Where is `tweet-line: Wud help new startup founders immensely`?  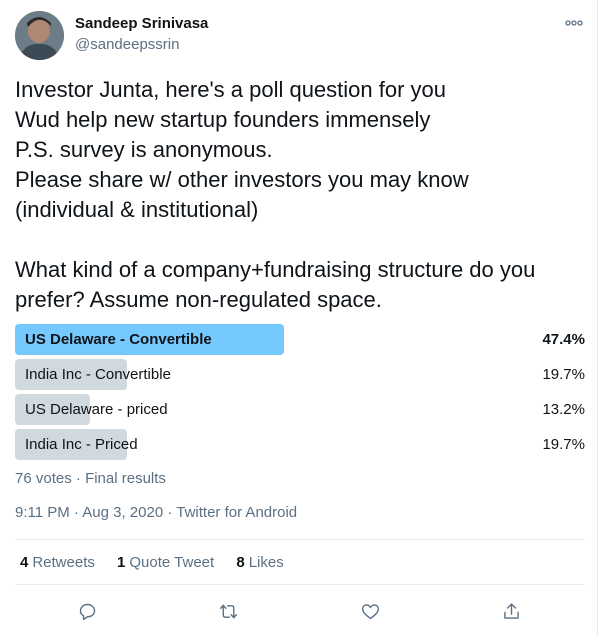 tweet-line: Wud help new startup founders immensely is located at coordinates (223, 119).